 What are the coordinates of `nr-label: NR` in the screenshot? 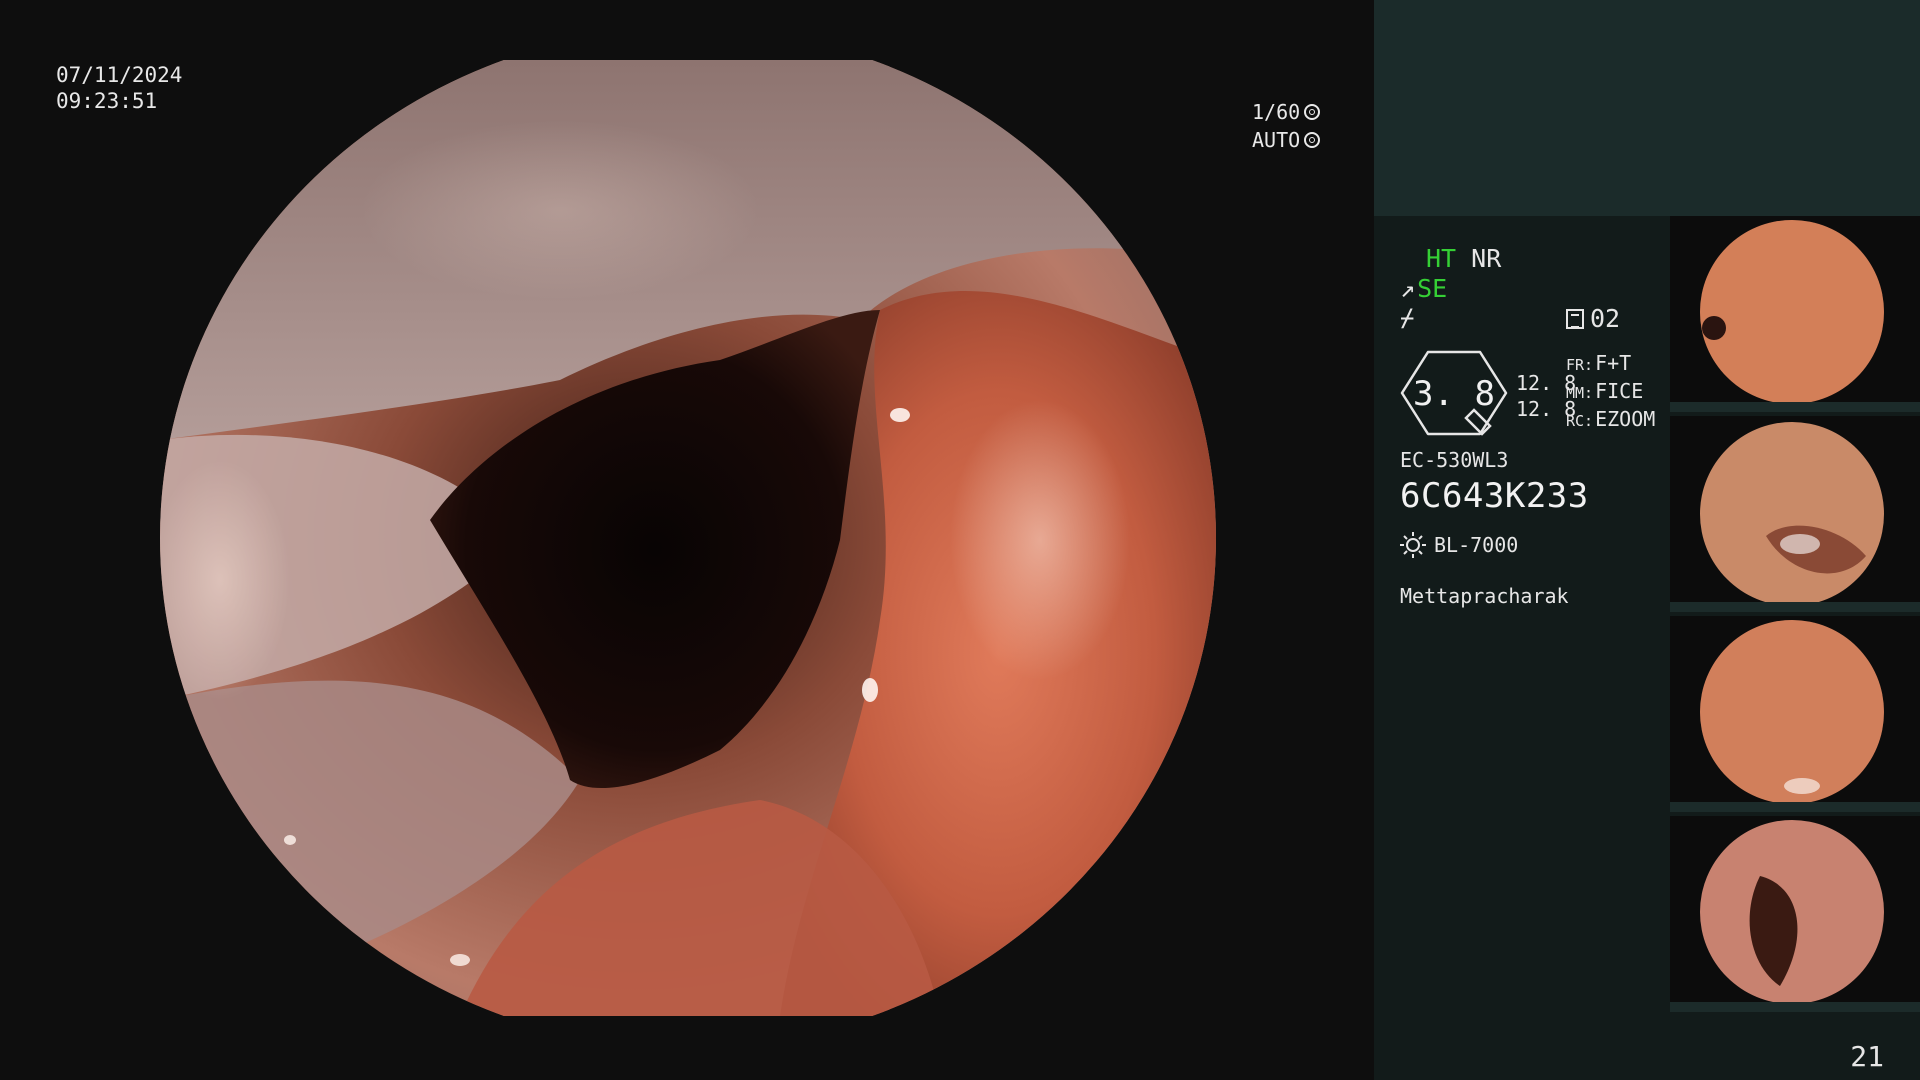 It's located at (1486, 258).